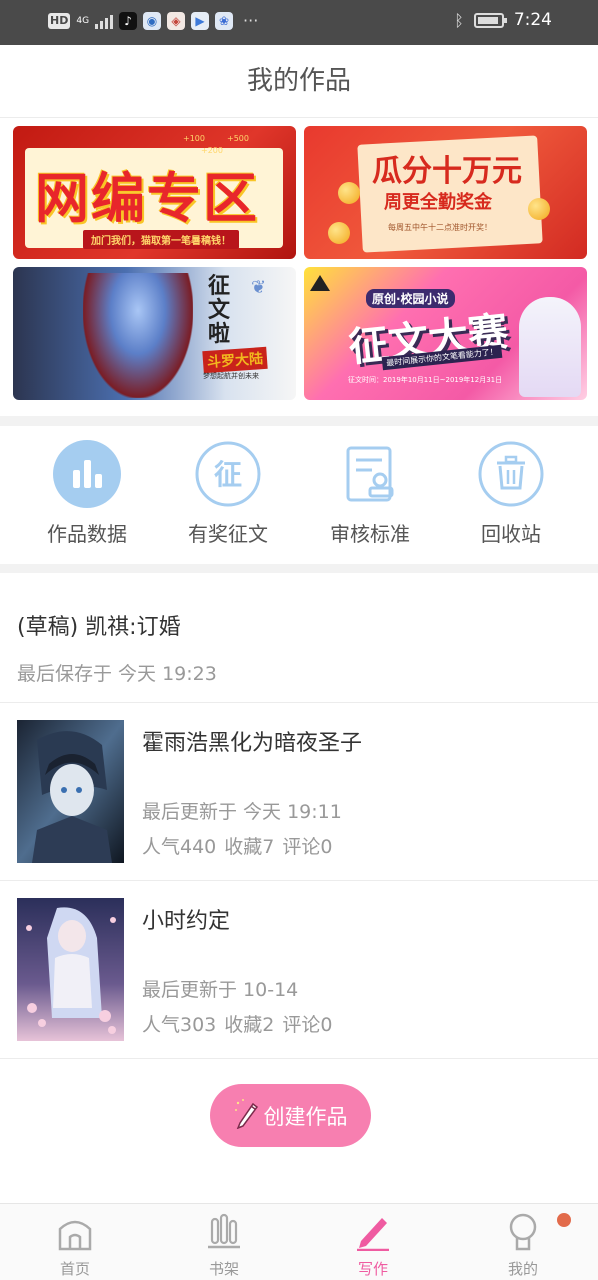 Image resolution: width=598 pixels, height=1280 pixels. What do you see at coordinates (59, 20) in the screenshot?
I see `hd-indicator: HD` at bounding box center [59, 20].